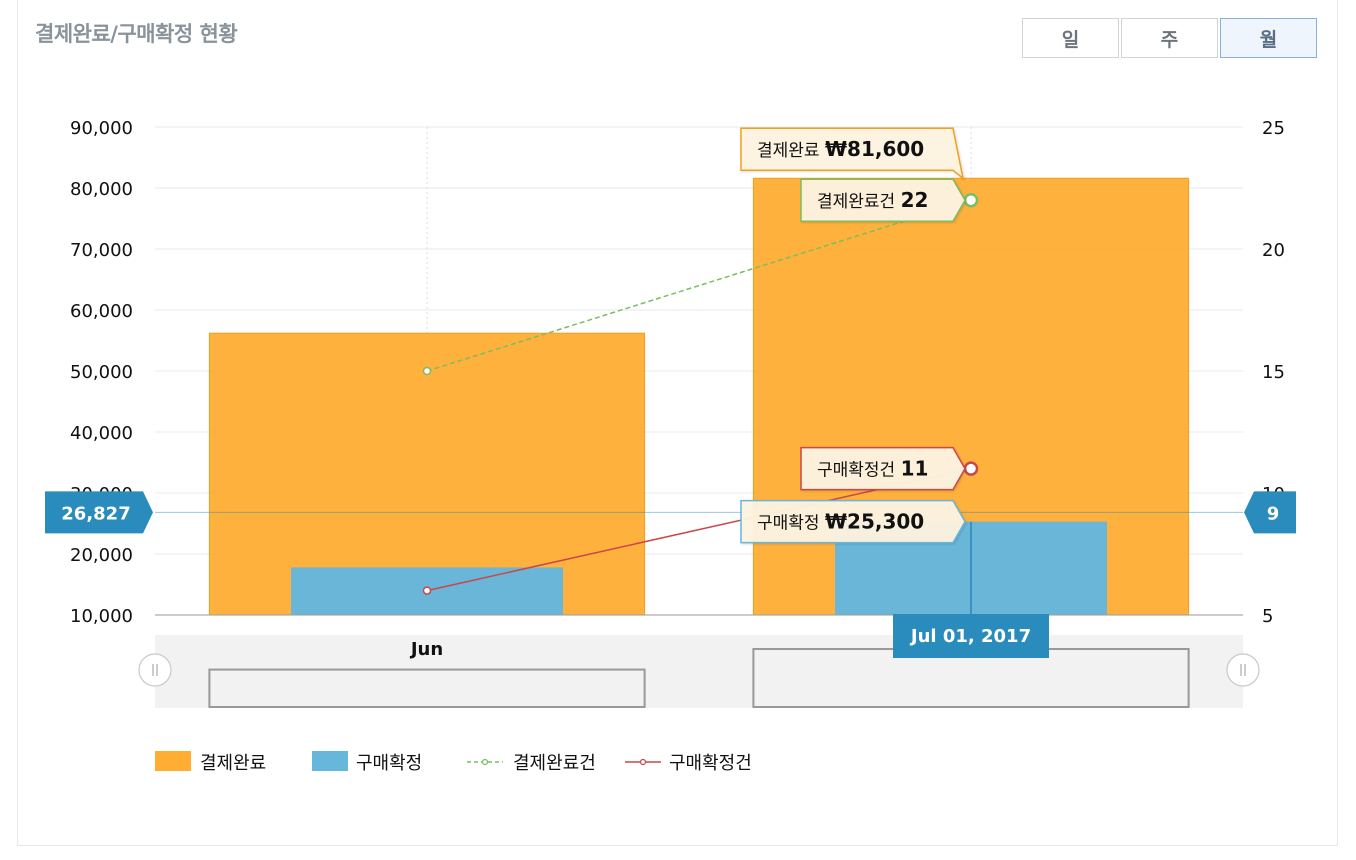 This screenshot has width=1356, height=860. What do you see at coordinates (554, 763) in the screenshot?
I see `legend-label: 결제완료건` at bounding box center [554, 763].